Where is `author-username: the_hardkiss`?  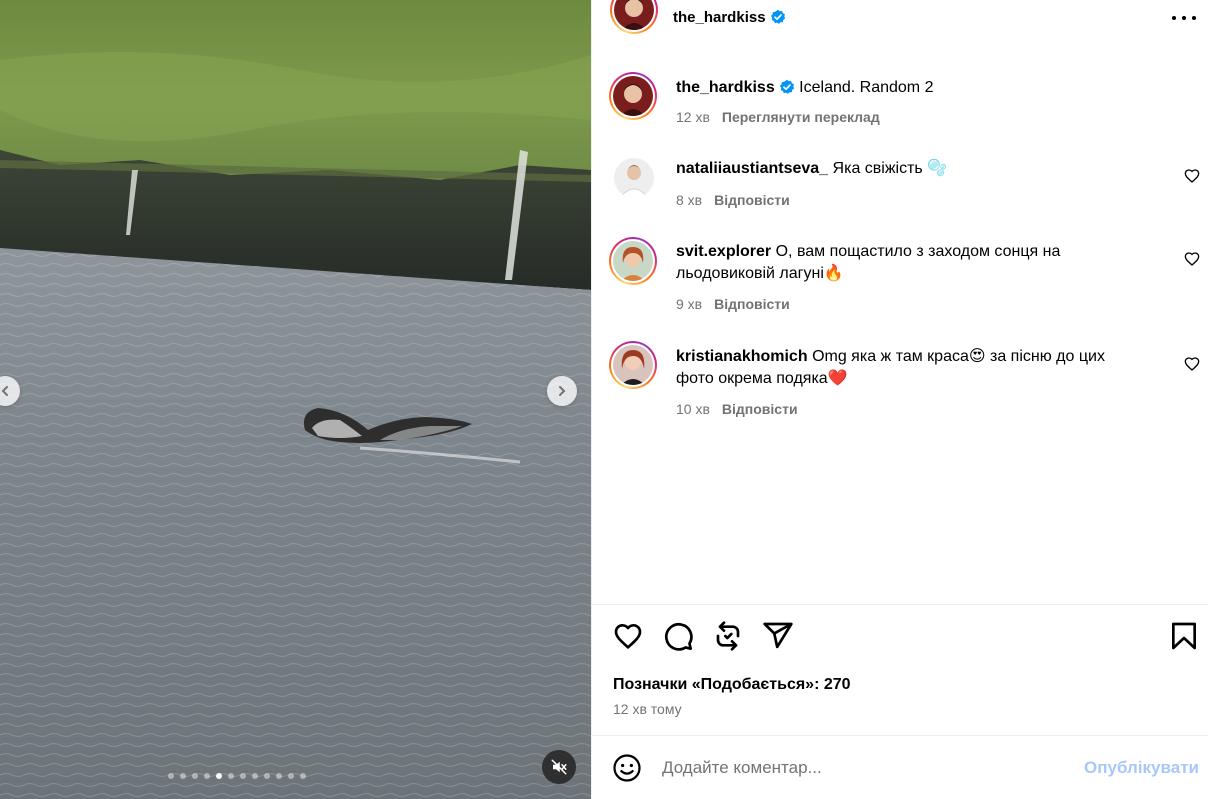
author-username: the_hardkiss is located at coordinates (729, 17).